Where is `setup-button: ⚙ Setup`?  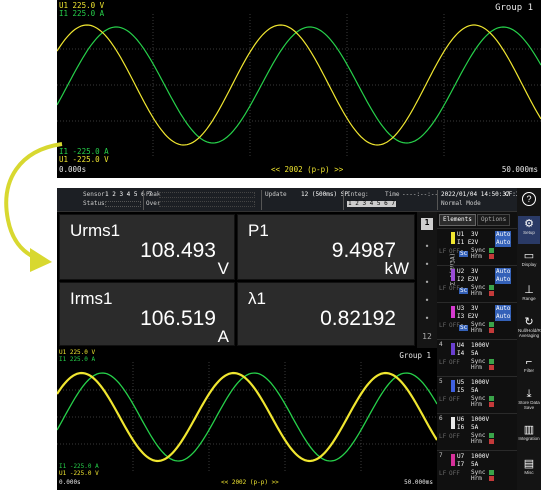 setup-button: ⚙ Setup is located at coordinates (529, 230).